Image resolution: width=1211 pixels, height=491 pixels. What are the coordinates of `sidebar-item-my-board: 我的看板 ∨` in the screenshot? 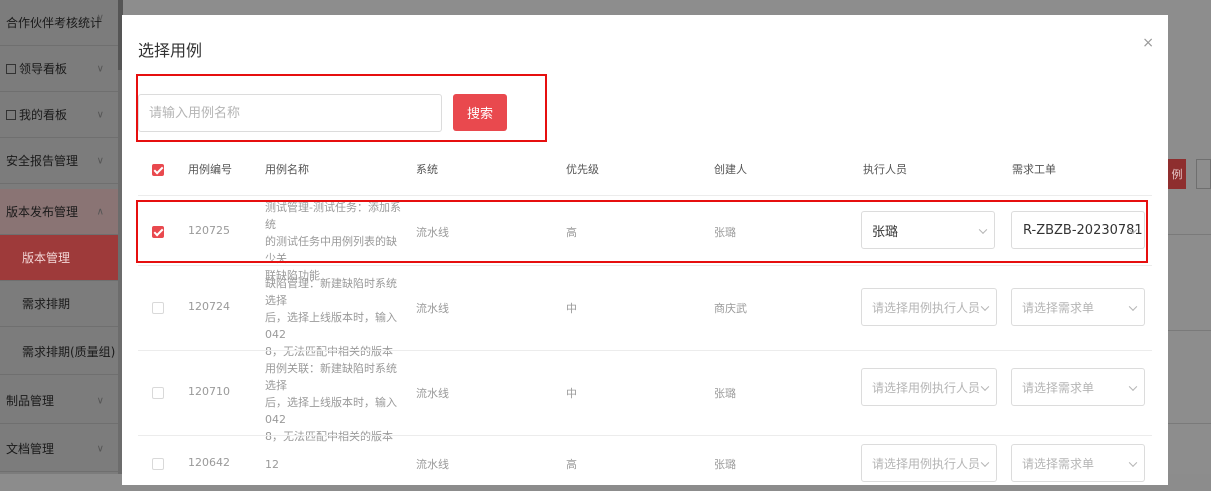 It's located at (59, 115).